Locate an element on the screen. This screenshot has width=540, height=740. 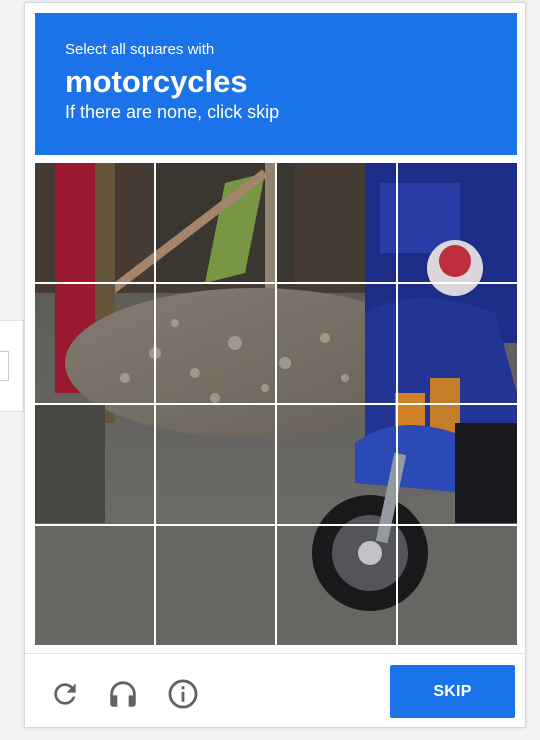
info-icon is located at coordinates (183, 694).